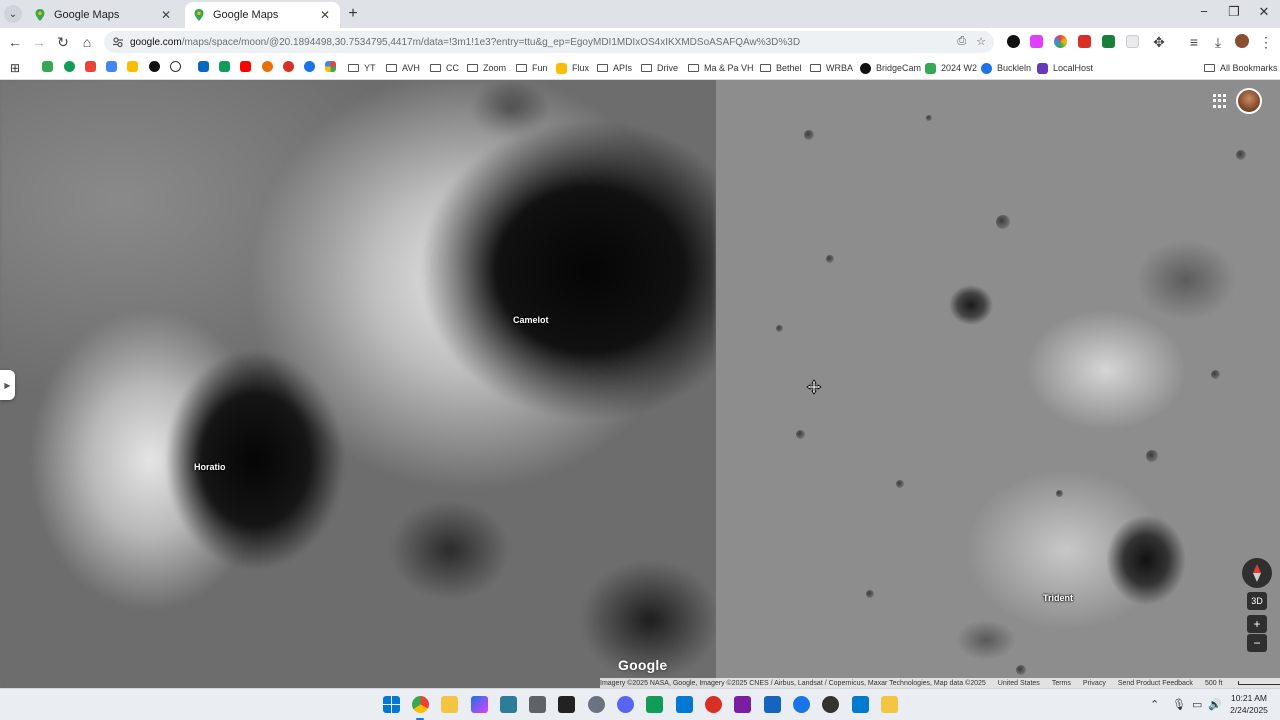 This screenshot has width=1280, height=720. Describe the element at coordinates (1061, 683) in the screenshot. I see `terms-link: Terms` at that location.